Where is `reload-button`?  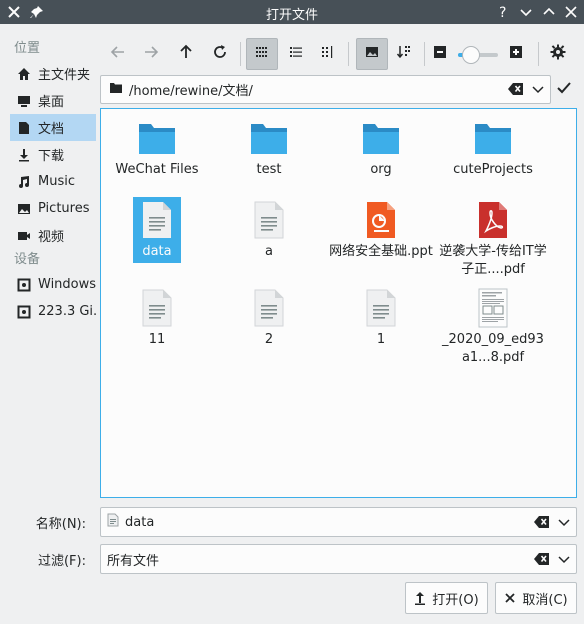
reload-button is located at coordinates (220, 54).